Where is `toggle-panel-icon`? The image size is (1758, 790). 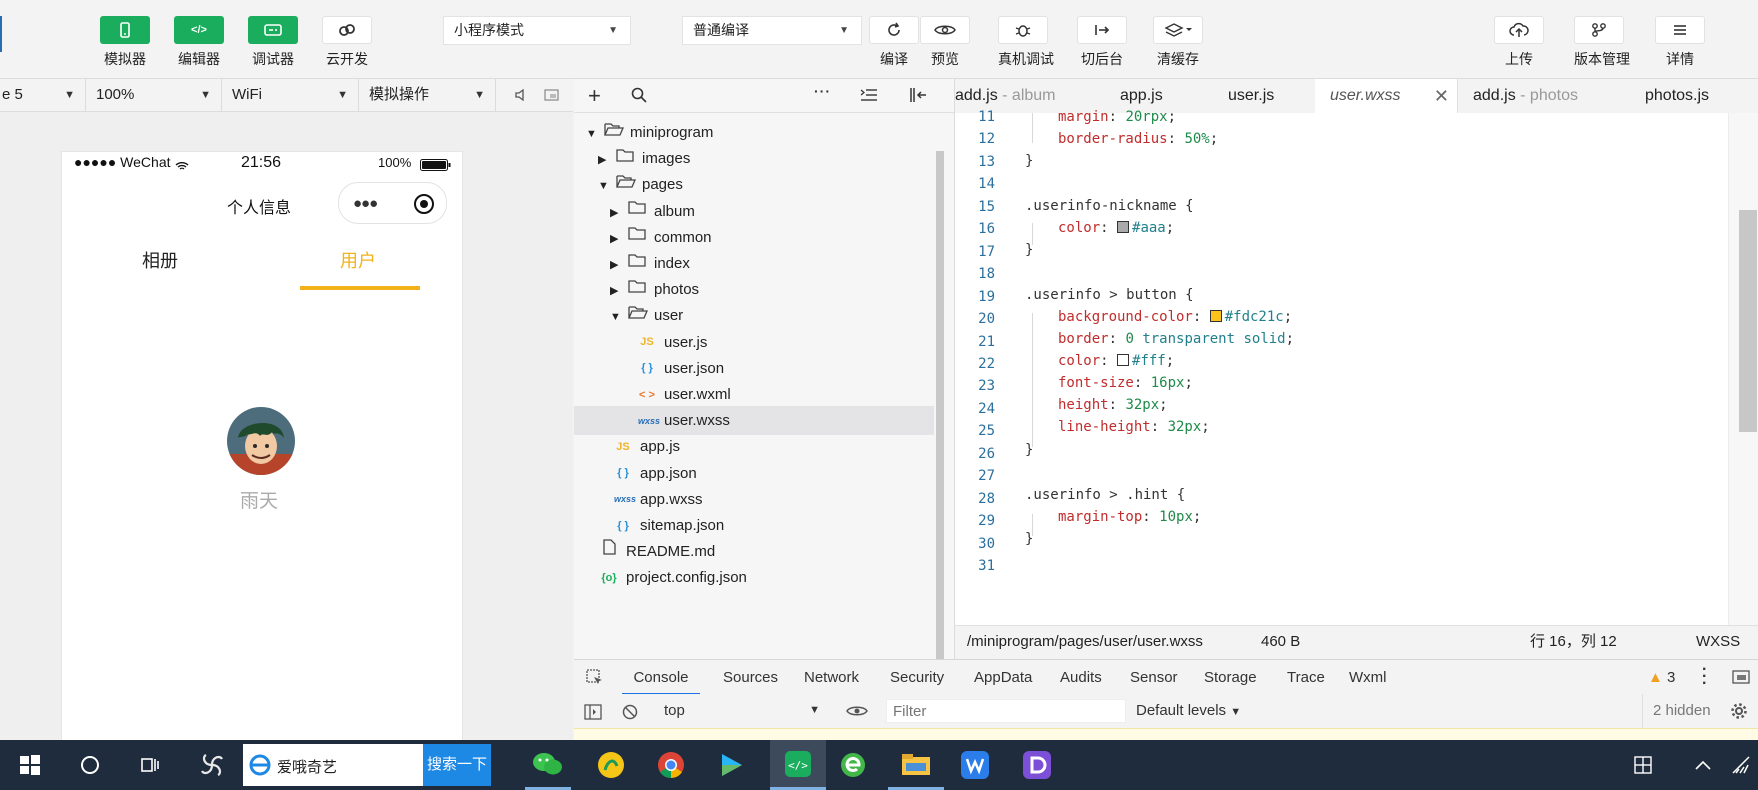 toggle-panel-icon is located at coordinates (918, 96).